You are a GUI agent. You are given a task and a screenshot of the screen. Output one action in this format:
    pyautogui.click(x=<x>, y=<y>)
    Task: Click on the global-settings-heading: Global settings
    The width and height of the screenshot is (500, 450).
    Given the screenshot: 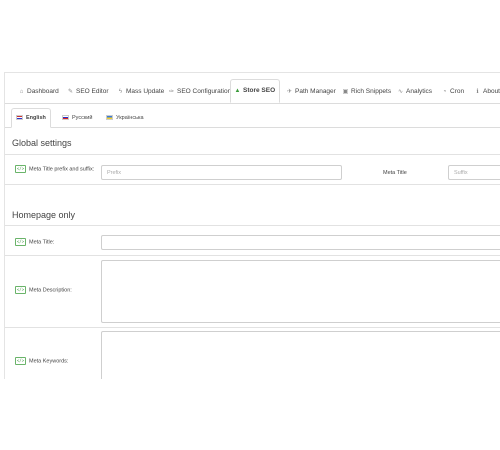 What is the action you would take?
    pyautogui.click(x=42, y=143)
    